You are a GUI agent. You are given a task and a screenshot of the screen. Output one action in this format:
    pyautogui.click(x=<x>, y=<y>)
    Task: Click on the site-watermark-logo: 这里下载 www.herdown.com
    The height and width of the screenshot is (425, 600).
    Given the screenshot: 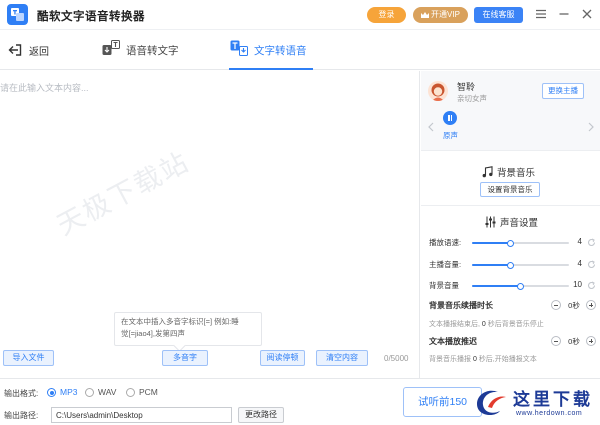 What is the action you would take?
    pyautogui.click(x=535, y=402)
    